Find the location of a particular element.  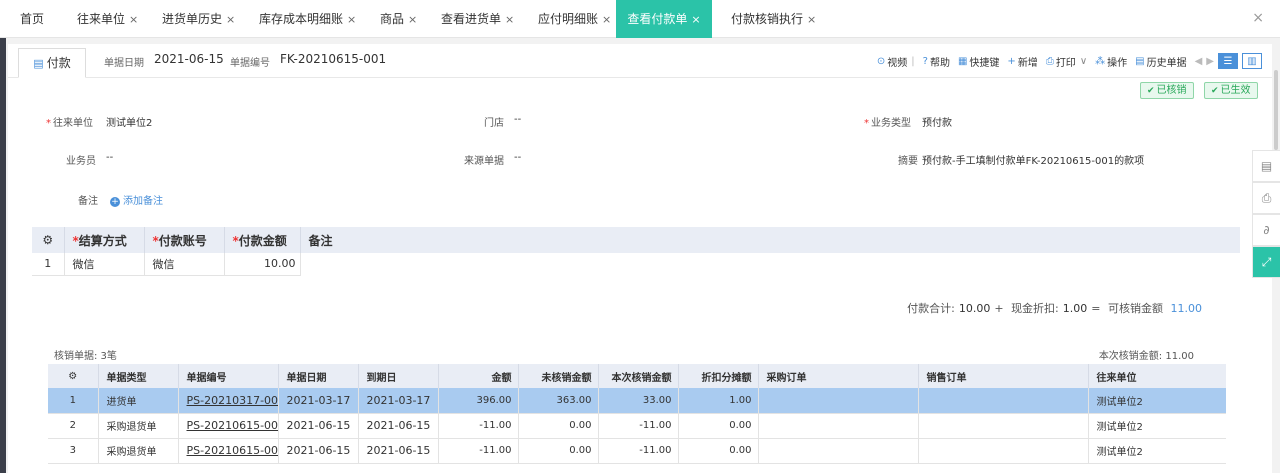

row-index: 3 is located at coordinates (73, 451).